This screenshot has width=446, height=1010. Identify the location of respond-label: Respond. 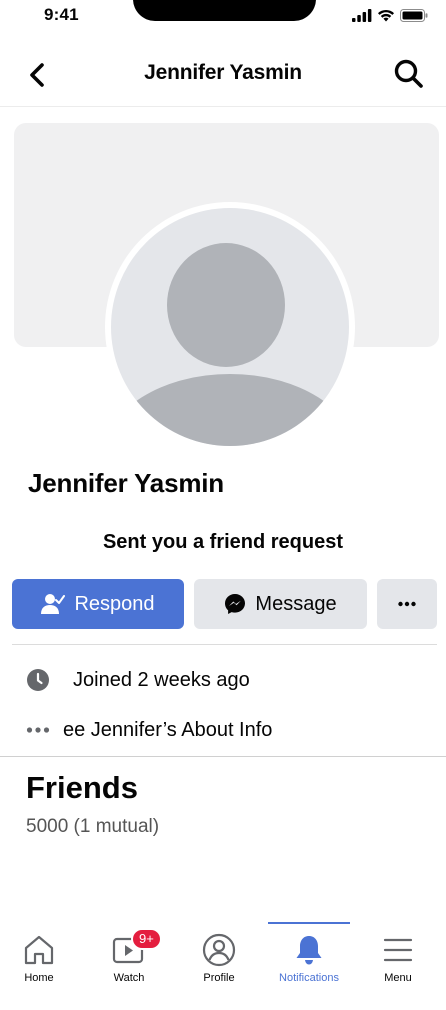
(114, 603).